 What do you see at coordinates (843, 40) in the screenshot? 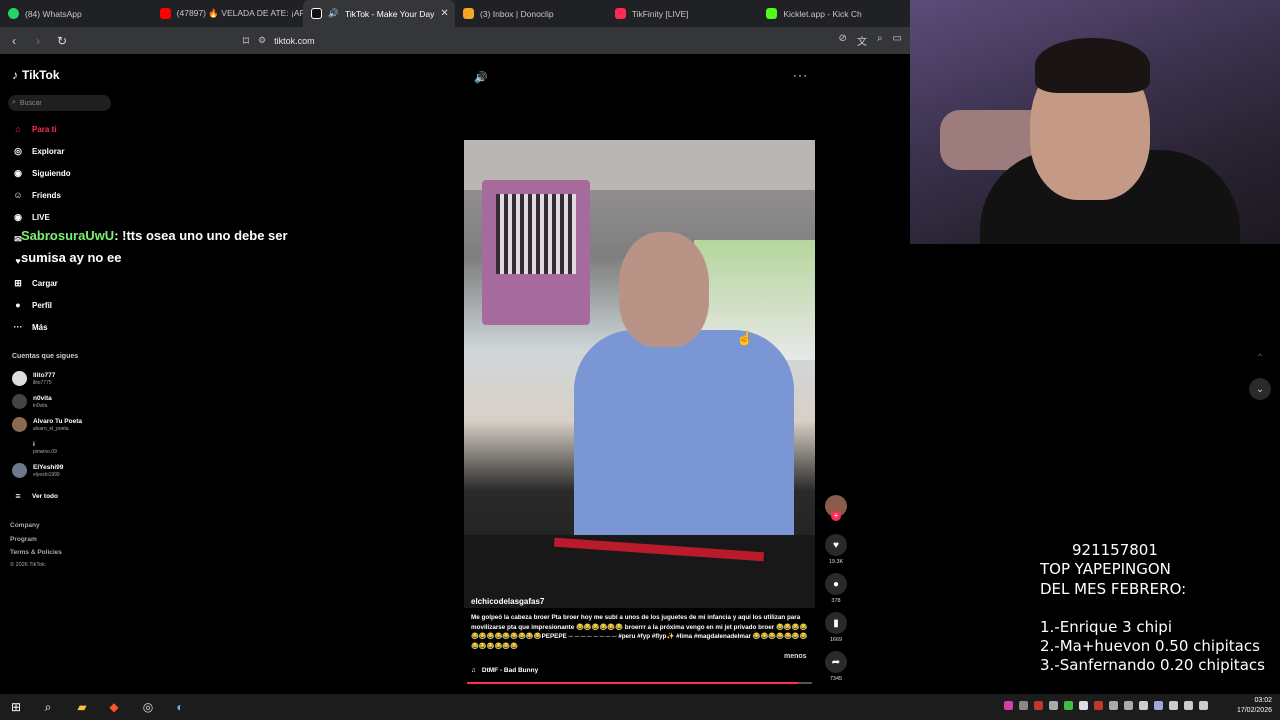
I see `tracking-icon: ⊘` at bounding box center [843, 40].